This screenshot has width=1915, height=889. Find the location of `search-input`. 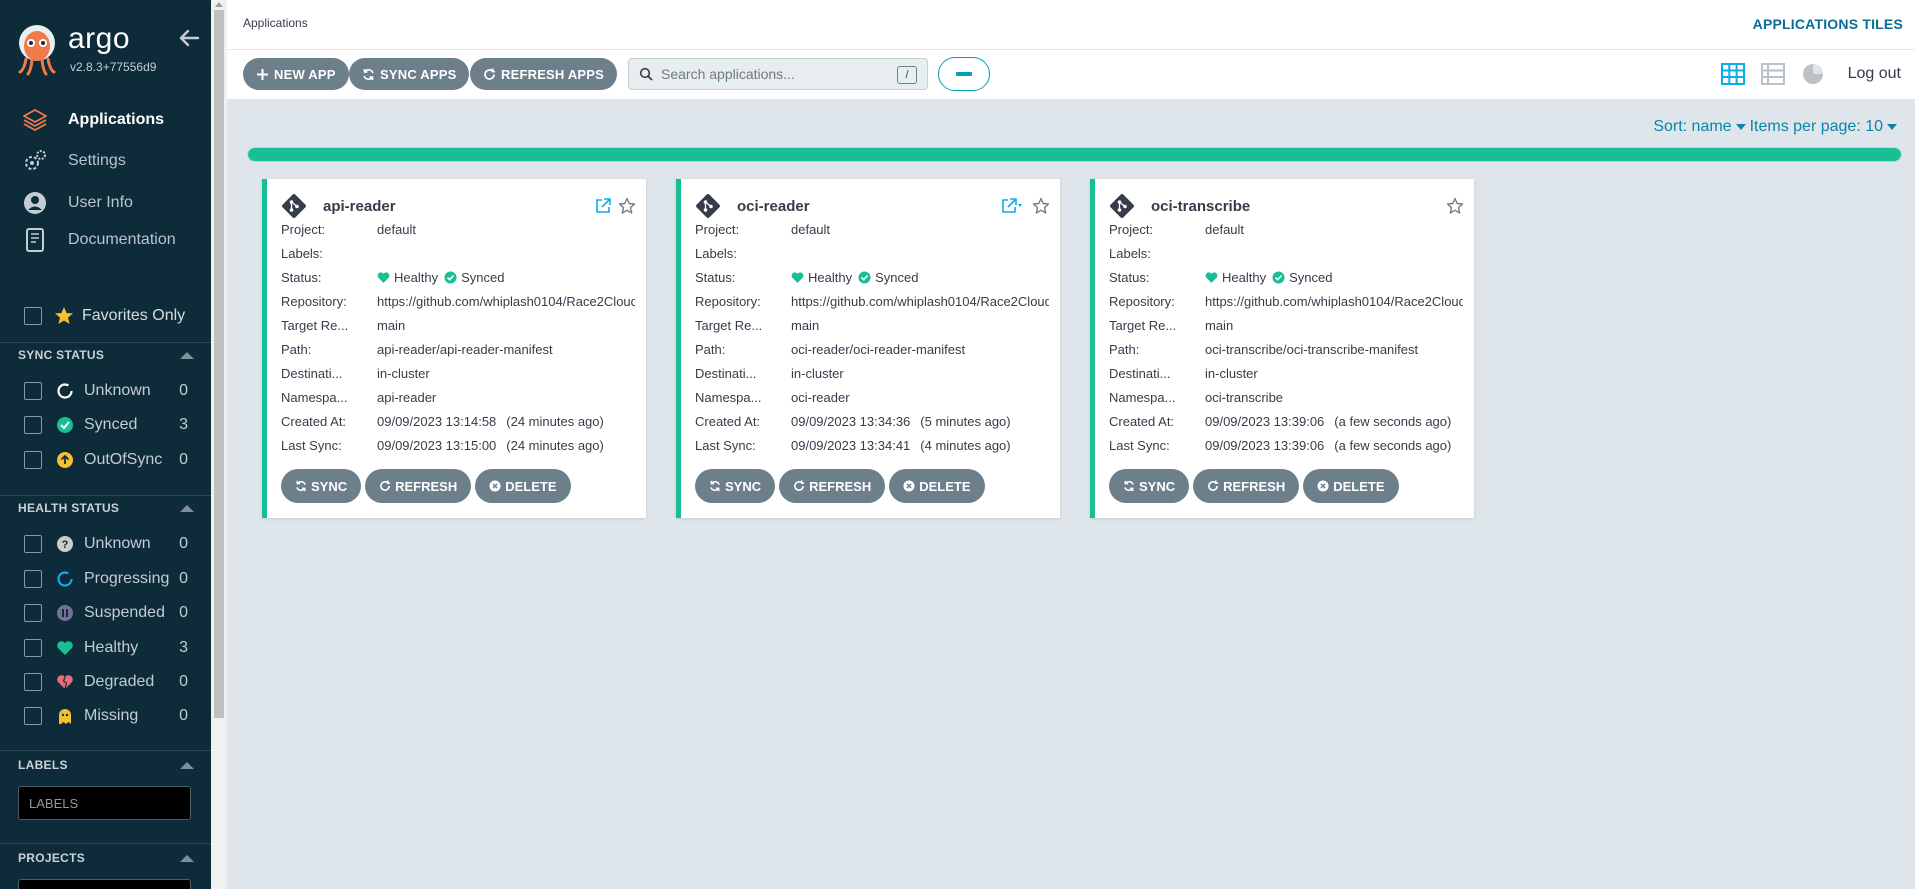

search-input is located at coordinates (776, 74).